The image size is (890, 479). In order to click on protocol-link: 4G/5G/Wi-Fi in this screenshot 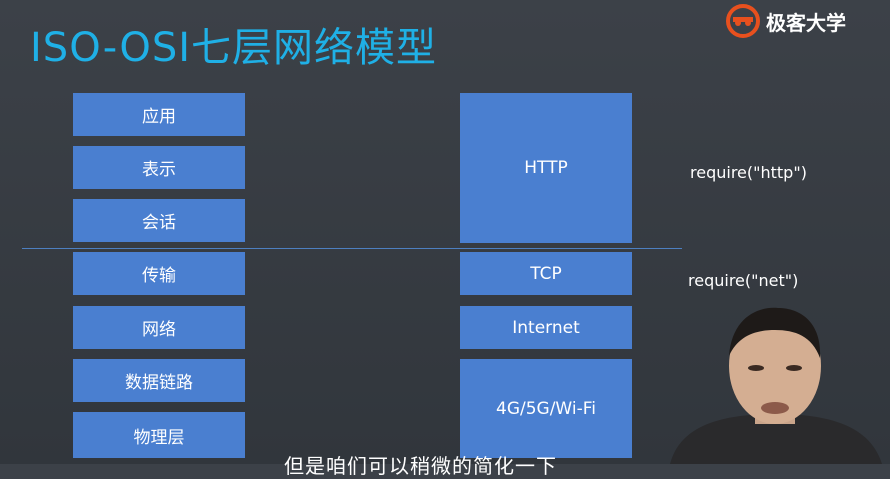, I will do `click(546, 408)`.